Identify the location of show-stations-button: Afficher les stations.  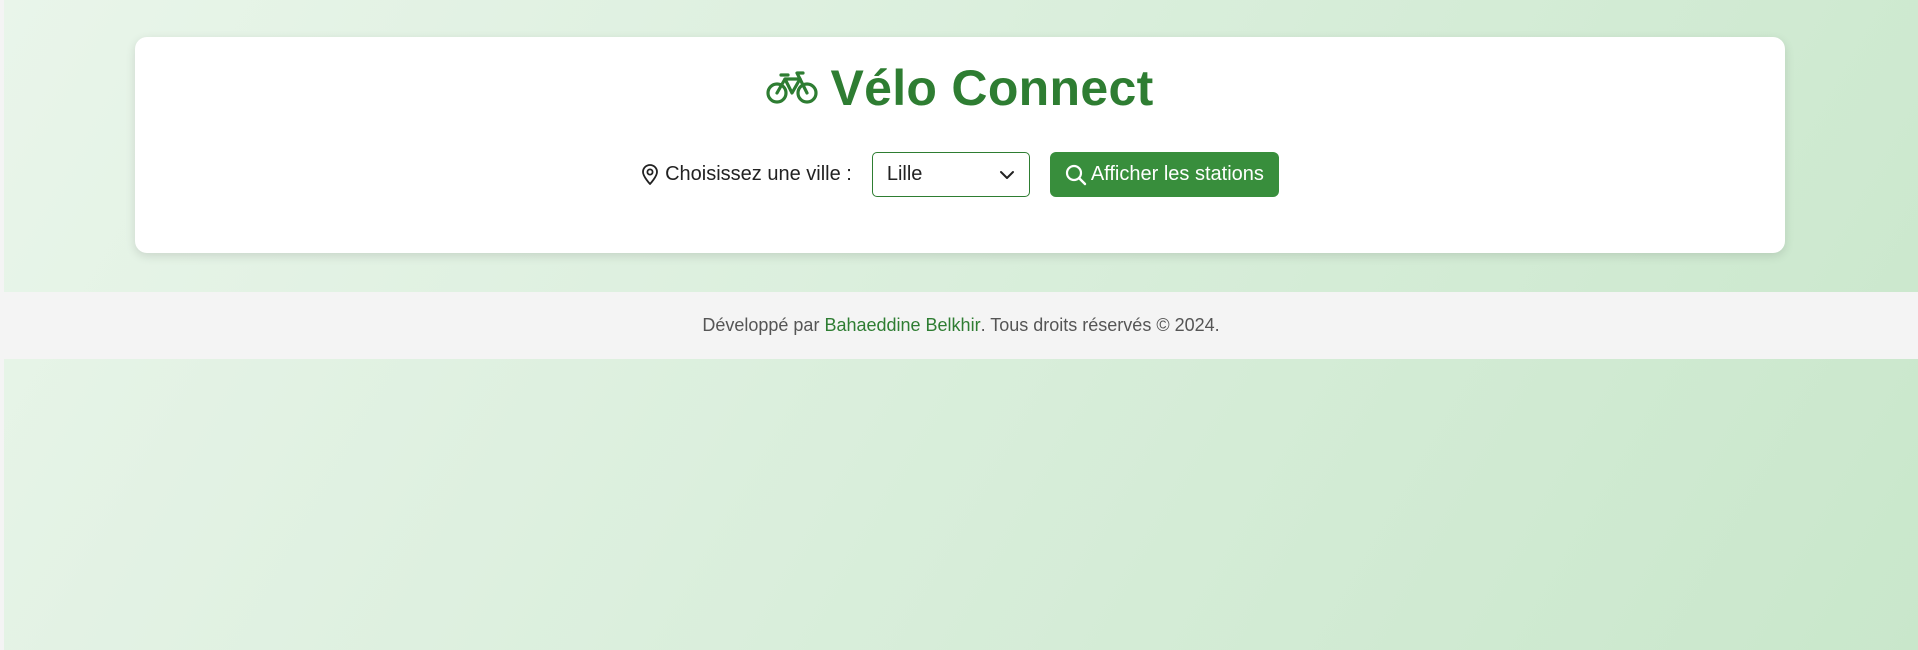
(1164, 174).